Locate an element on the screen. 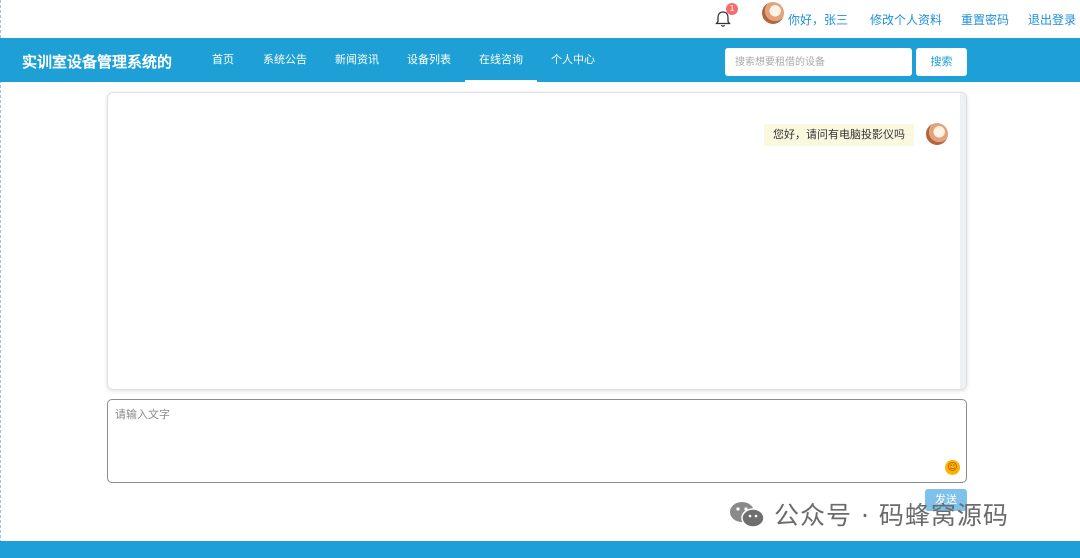 This screenshot has width=1080, height=558. watermark: 公众号 · 码蜂窝源码 is located at coordinates (867, 514).